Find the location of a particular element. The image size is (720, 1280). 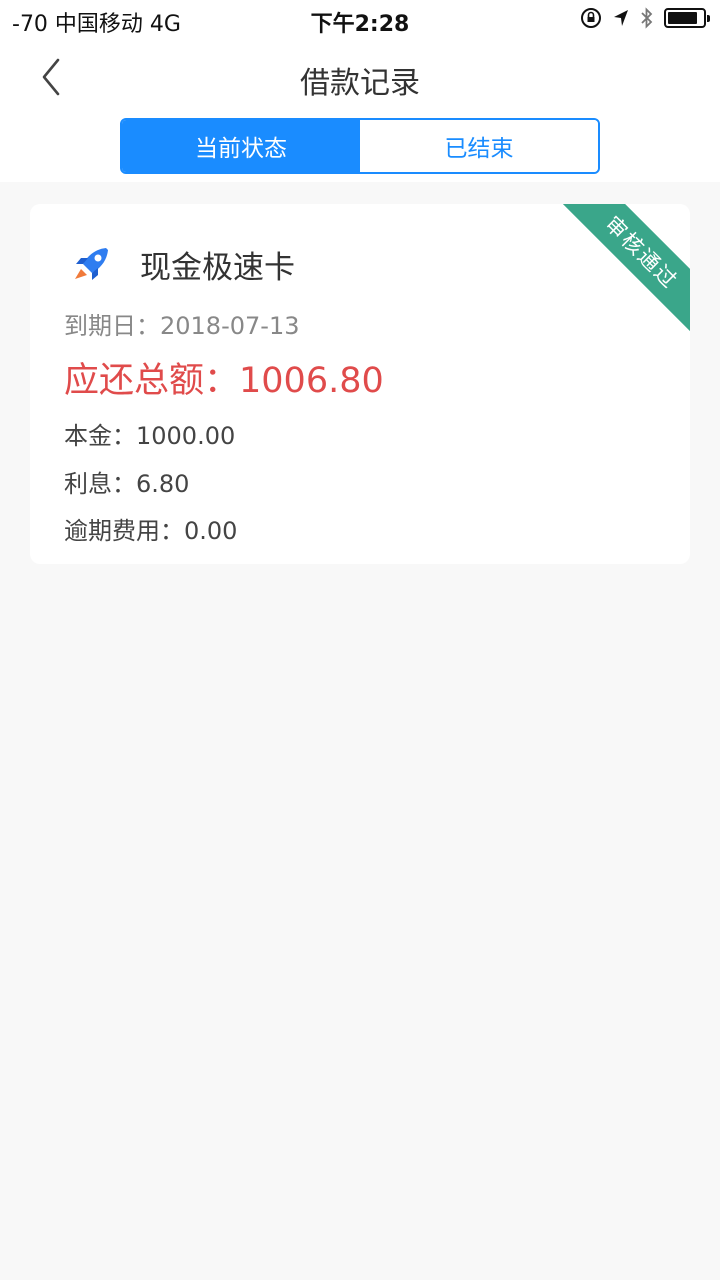

interest-row: 利息：6.80 is located at coordinates (126, 481).